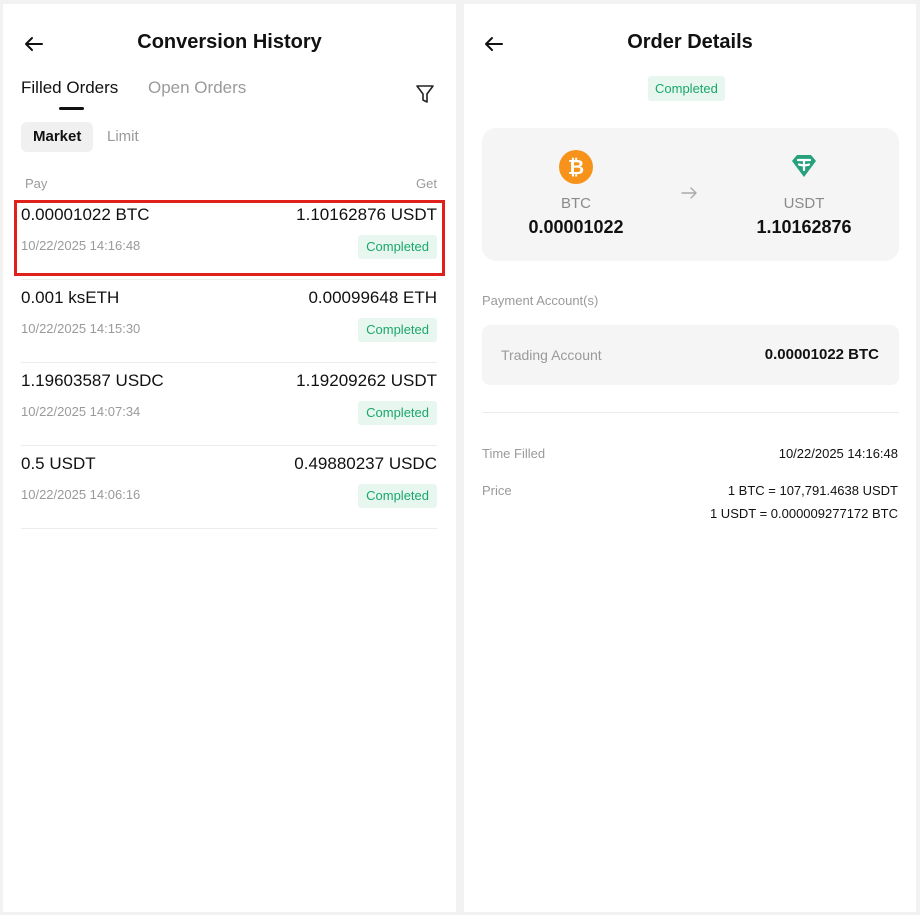 The image size is (920, 915). What do you see at coordinates (366, 214) in the screenshot?
I see `get-amount: 1.10162876 USDT` at bounding box center [366, 214].